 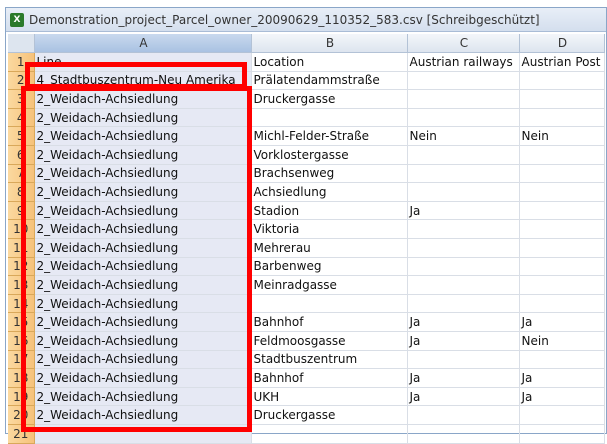 What do you see at coordinates (21, 267) in the screenshot?
I see `row-header: 12` at bounding box center [21, 267].